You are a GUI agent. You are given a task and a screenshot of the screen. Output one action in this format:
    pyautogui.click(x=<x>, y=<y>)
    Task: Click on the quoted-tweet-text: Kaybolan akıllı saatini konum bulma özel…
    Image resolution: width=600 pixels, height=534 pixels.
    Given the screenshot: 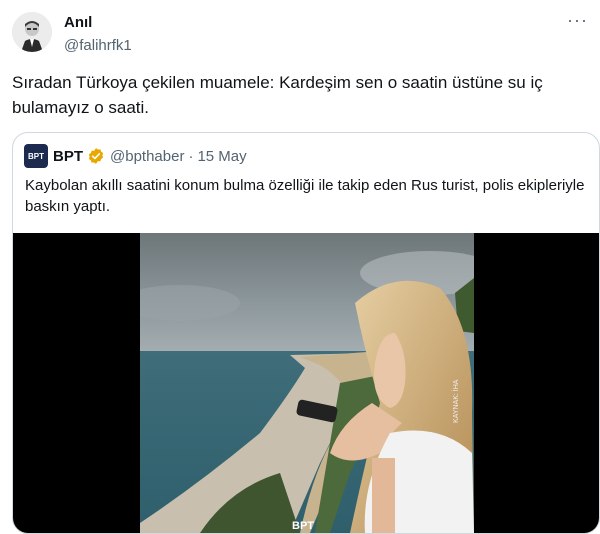 What is the action you would take?
    pyautogui.click(x=305, y=196)
    